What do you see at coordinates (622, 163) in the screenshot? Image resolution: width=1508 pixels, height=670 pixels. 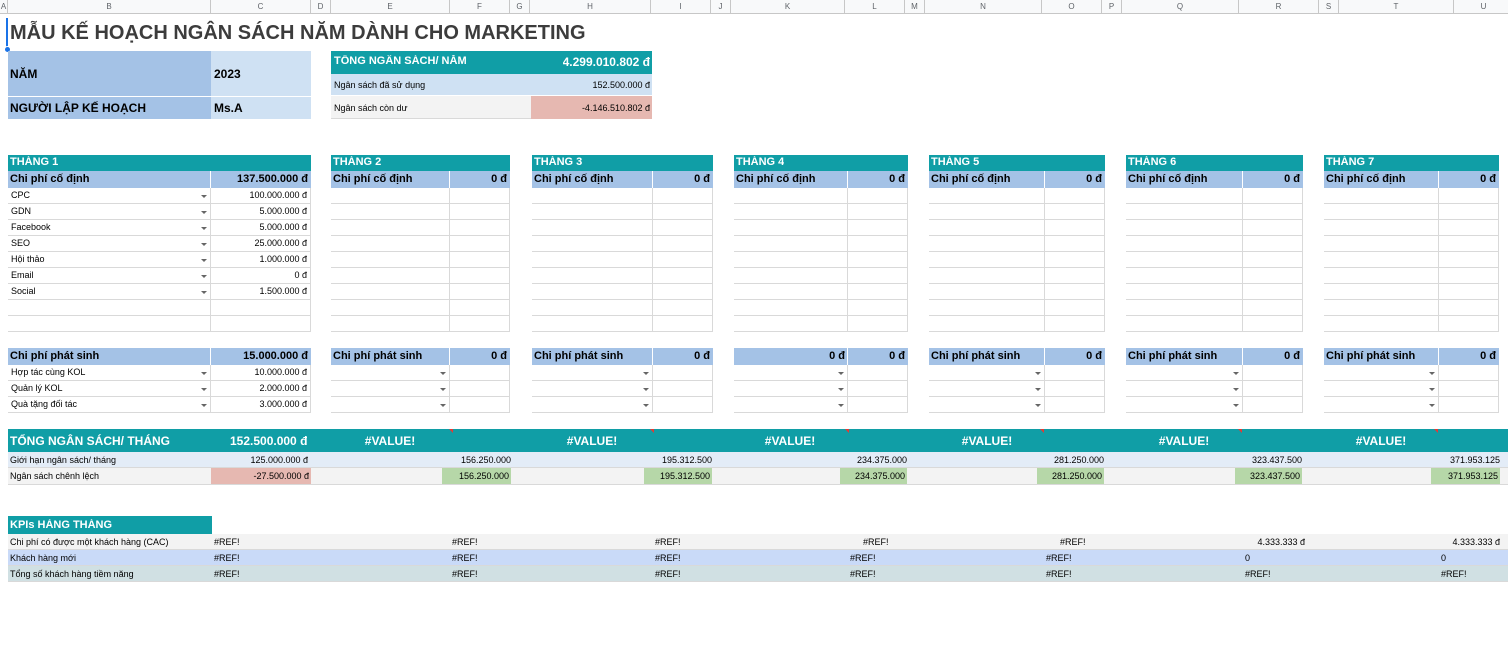 I see `month-title-cell: THÁNG 3` at bounding box center [622, 163].